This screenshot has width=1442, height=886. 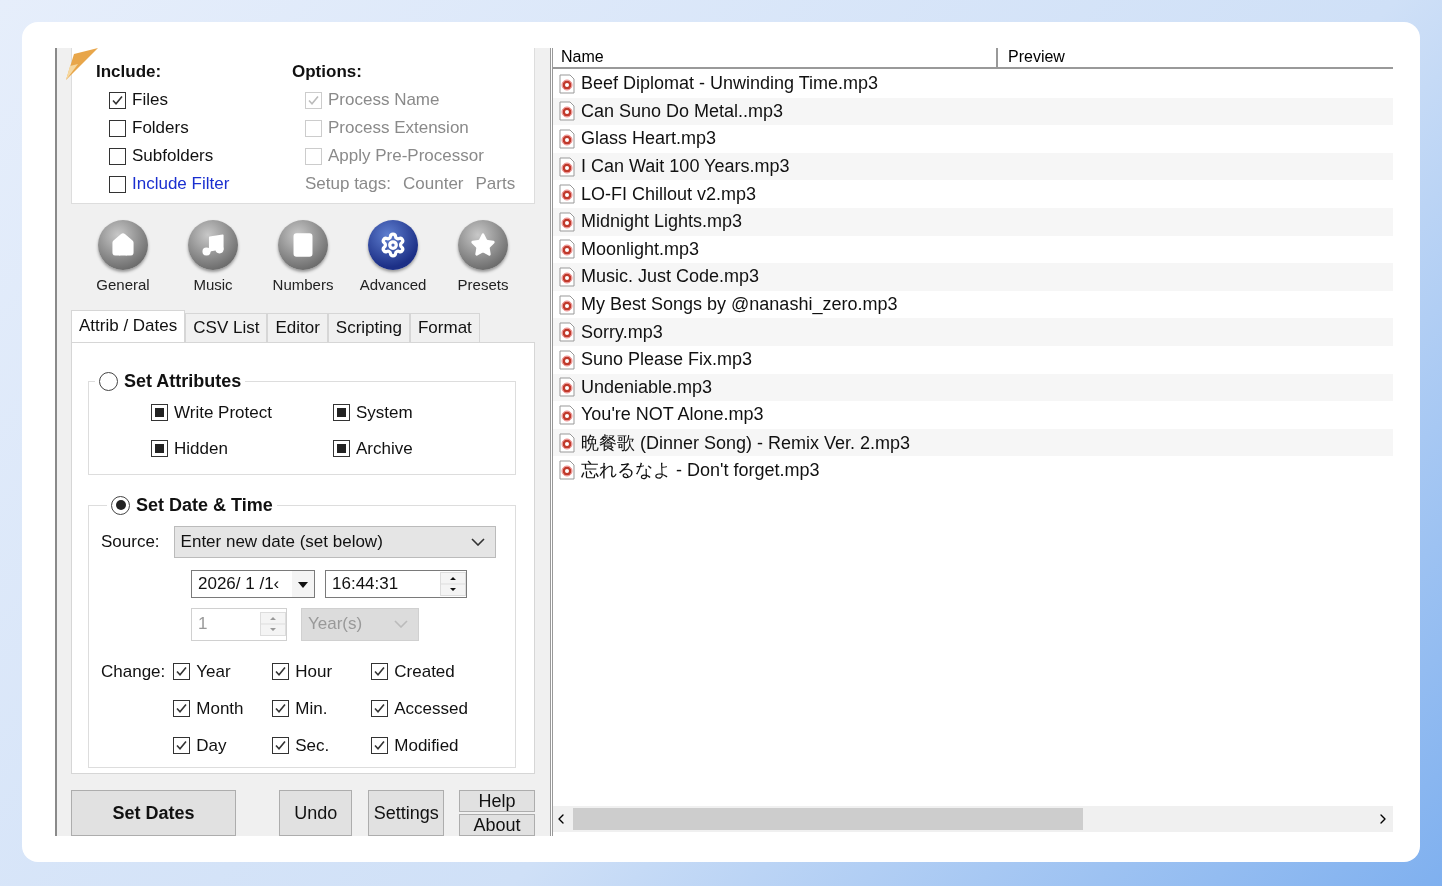 I want to click on star-icon, so click(x=483, y=245).